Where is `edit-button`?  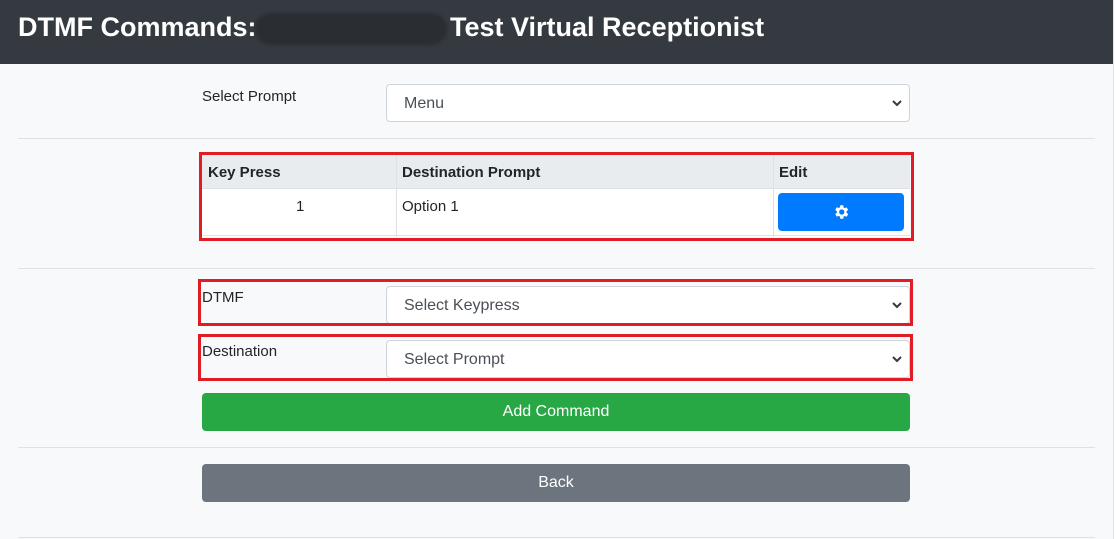 edit-button is located at coordinates (841, 212).